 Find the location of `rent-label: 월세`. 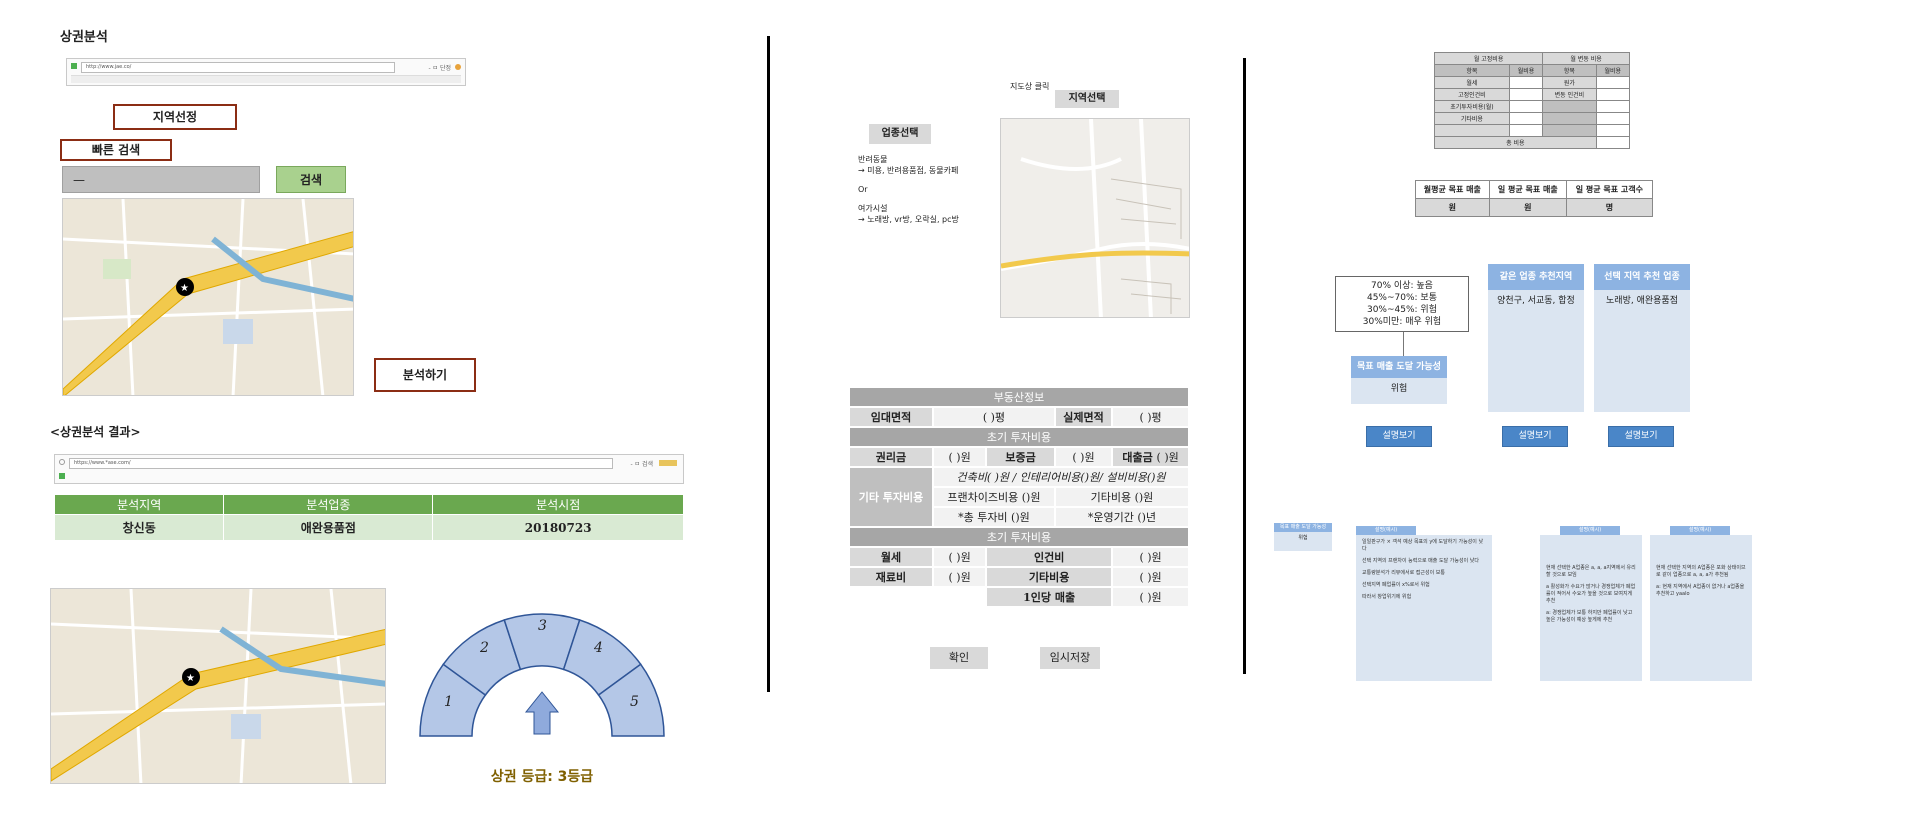

rent-label: 월세 is located at coordinates (891, 557).